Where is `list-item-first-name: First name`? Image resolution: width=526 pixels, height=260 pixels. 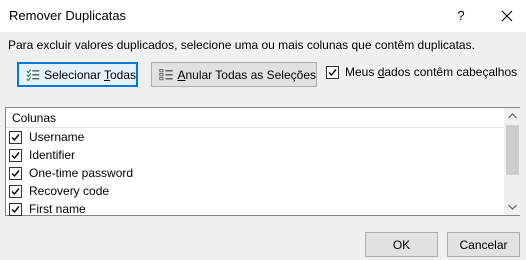 list-item-first-name: First name is located at coordinates (71, 209).